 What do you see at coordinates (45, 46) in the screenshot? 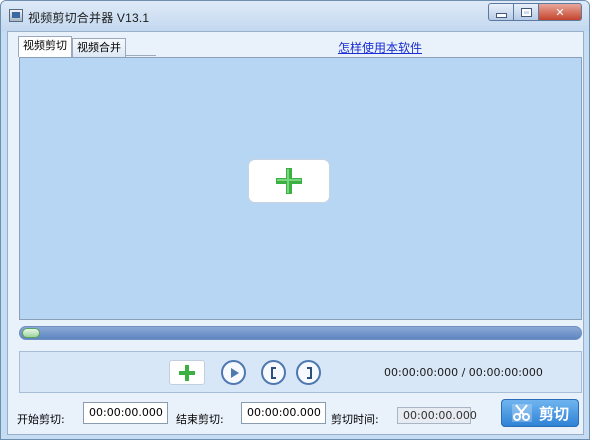
I see `tab-video-cut: 视频剪切` at bounding box center [45, 46].